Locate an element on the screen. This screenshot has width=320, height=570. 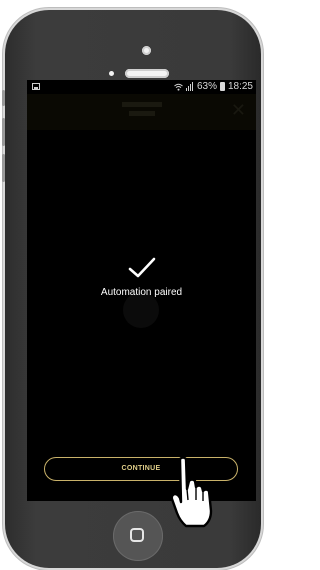
battery-icon is located at coordinates (222, 86).